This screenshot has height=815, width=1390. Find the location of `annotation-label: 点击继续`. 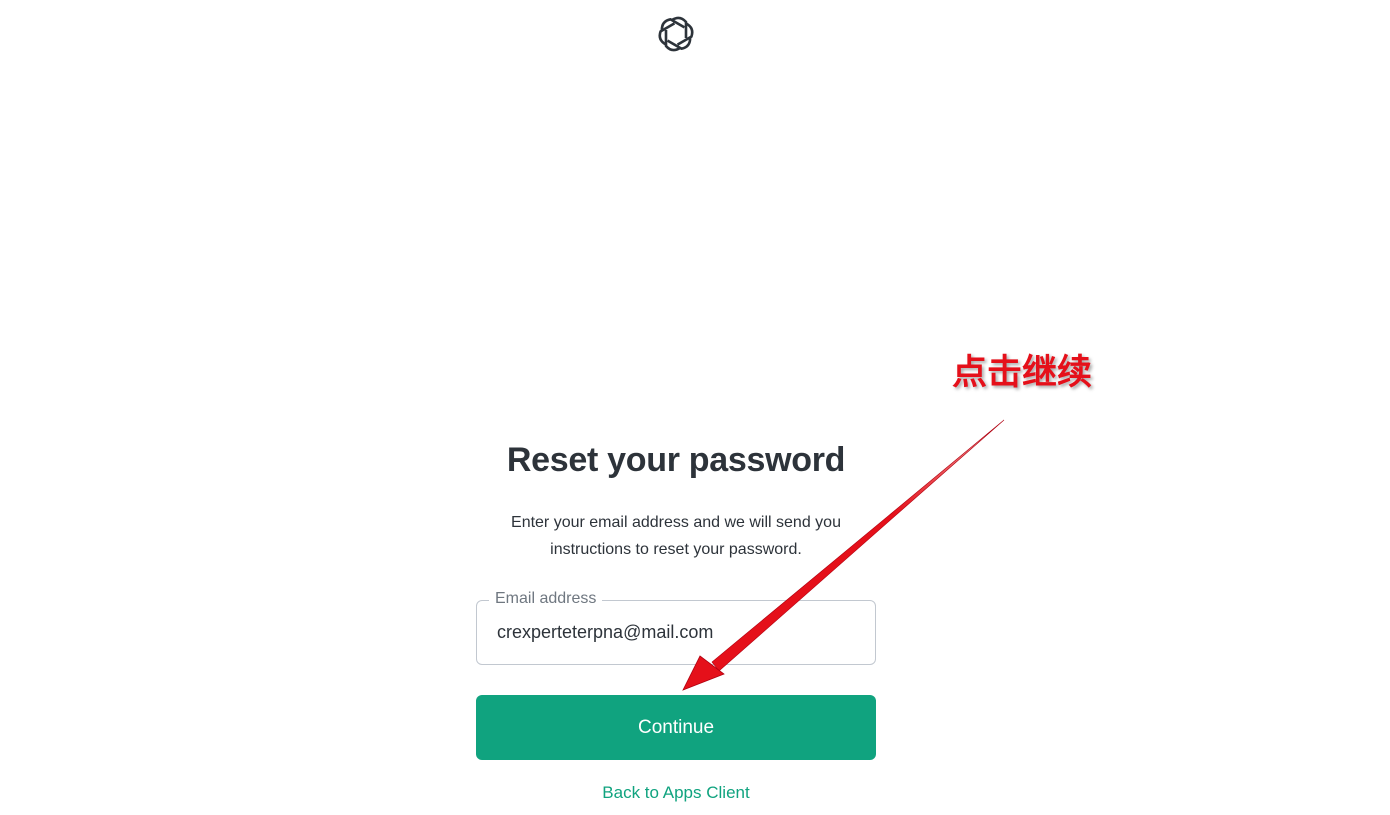

annotation-label: 点击继续 is located at coordinates (1022, 373).